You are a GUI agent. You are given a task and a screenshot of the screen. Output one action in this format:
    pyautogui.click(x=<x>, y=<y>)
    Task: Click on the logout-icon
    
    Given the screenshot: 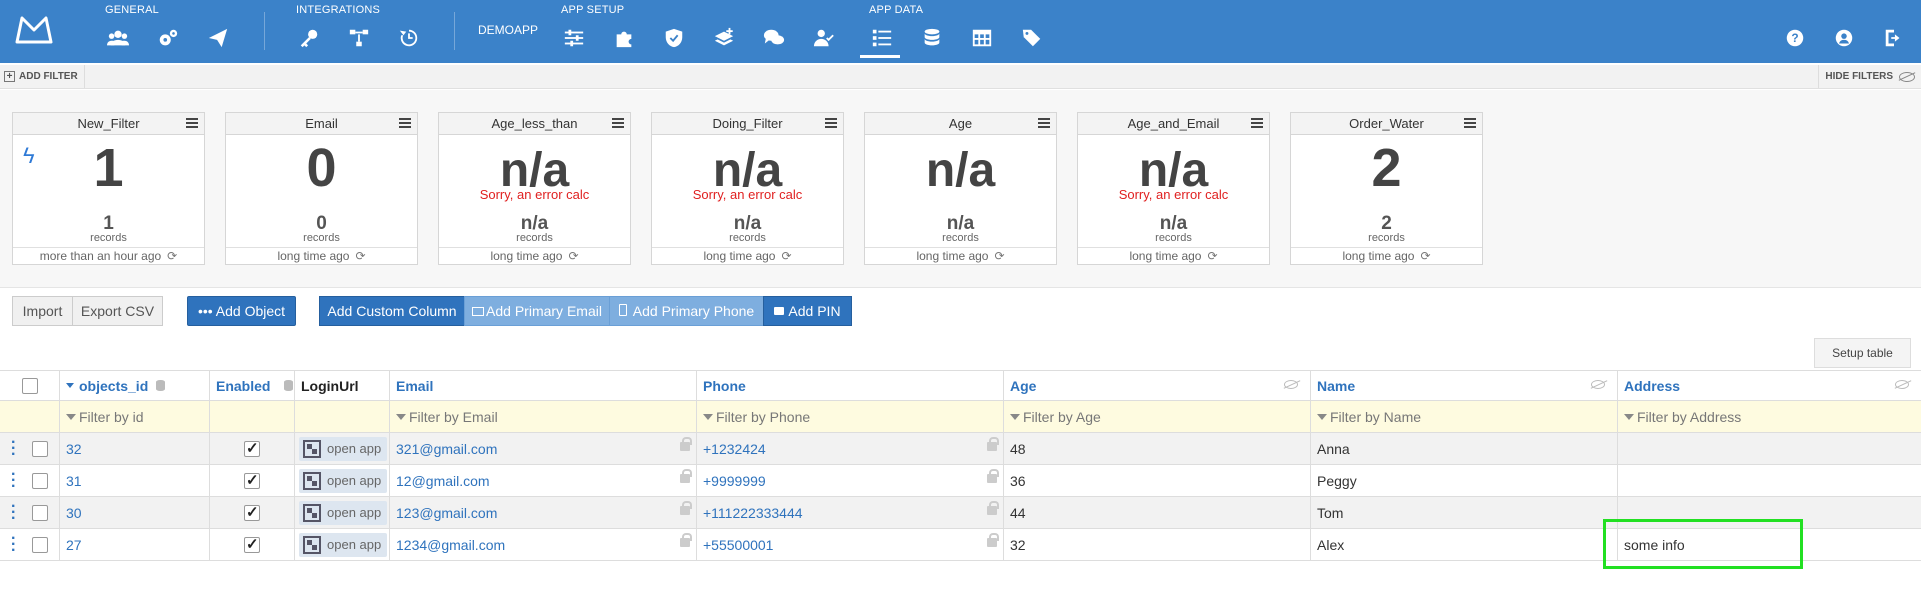 What is the action you would take?
    pyautogui.click(x=1894, y=38)
    